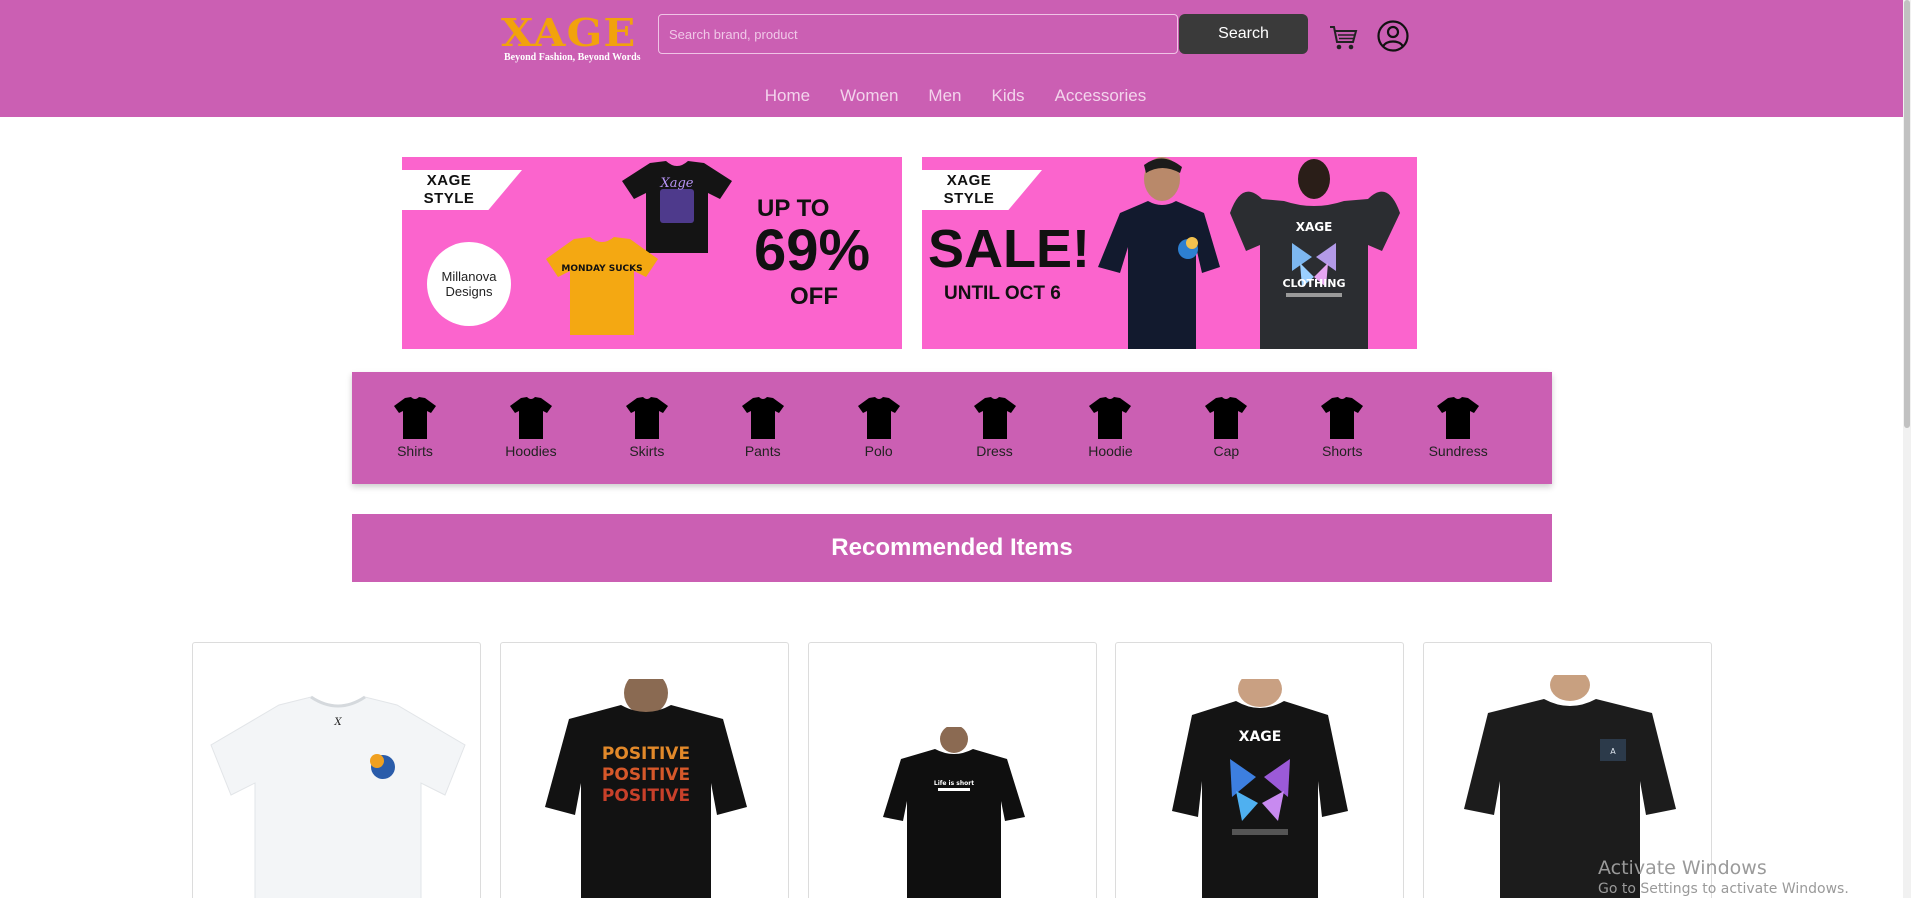 This screenshot has height=898, width=1911. I want to click on category-label: Polo, so click(878, 451).